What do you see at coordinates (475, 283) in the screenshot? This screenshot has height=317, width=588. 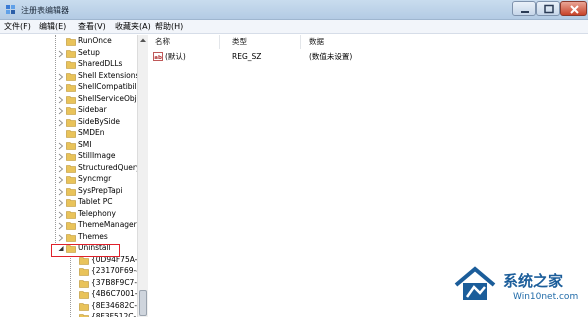 I see `watermark-house-logo` at bounding box center [475, 283].